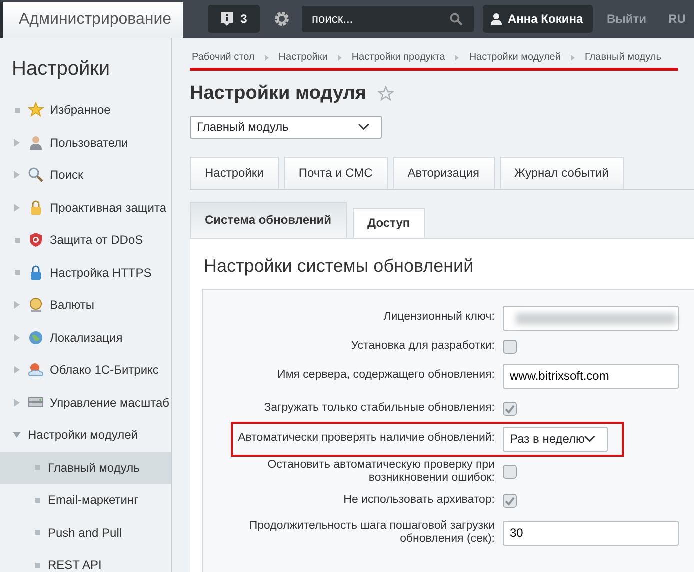 The width and height of the screenshot is (694, 572). What do you see at coordinates (72, 305) in the screenshot?
I see `sidebar-item: Валюты` at bounding box center [72, 305].